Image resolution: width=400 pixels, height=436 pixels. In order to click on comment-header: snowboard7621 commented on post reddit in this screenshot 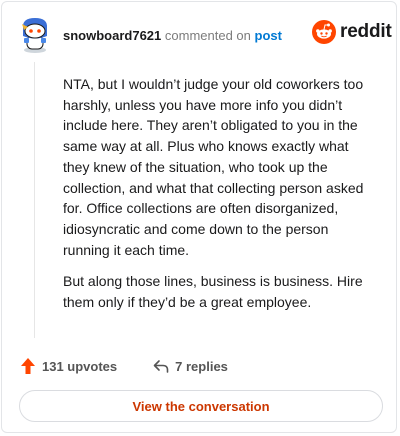, I will do `click(199, 34)`.